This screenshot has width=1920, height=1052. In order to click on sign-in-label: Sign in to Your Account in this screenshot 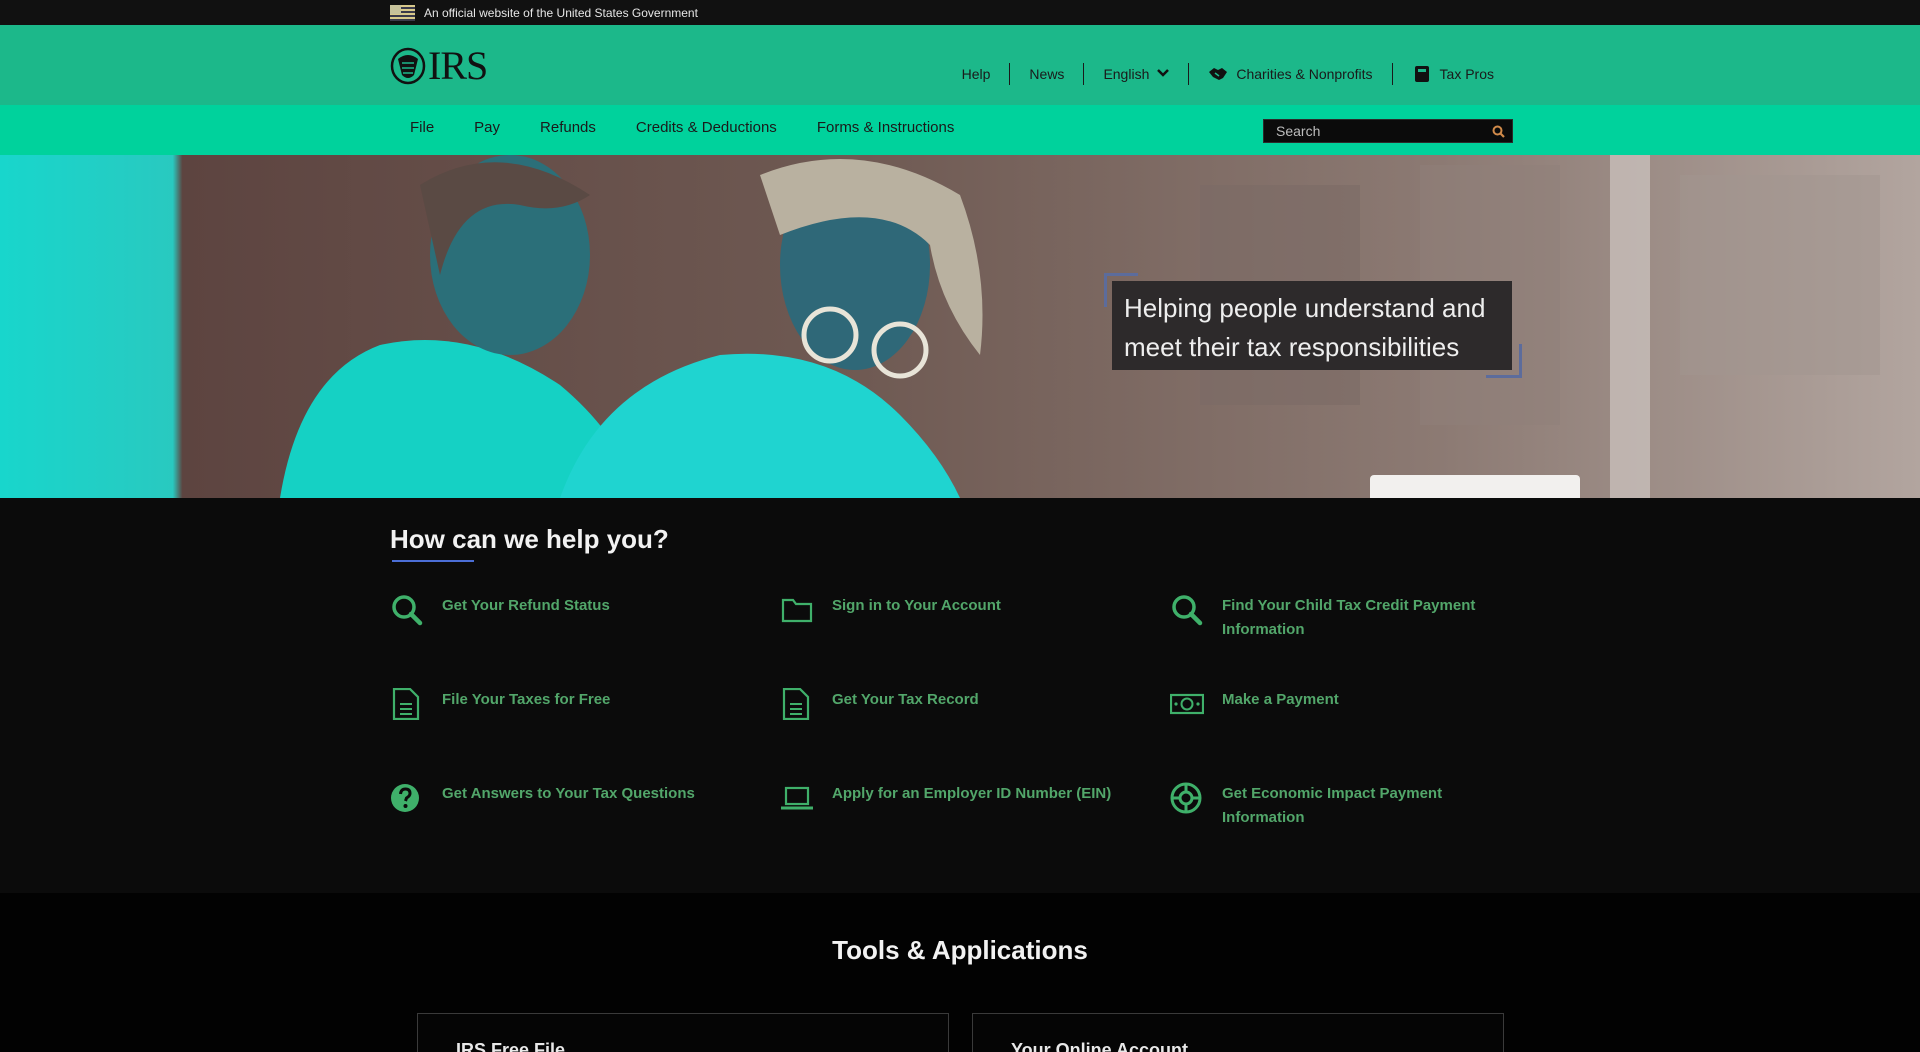, I will do `click(916, 605)`.